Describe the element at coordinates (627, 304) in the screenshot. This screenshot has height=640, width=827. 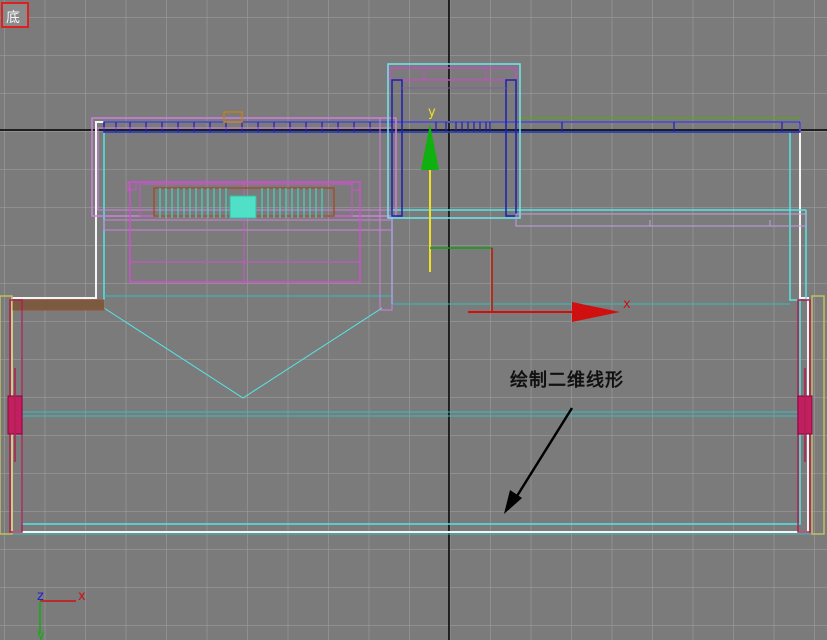
I see `gizmo-x-label: x` at that location.